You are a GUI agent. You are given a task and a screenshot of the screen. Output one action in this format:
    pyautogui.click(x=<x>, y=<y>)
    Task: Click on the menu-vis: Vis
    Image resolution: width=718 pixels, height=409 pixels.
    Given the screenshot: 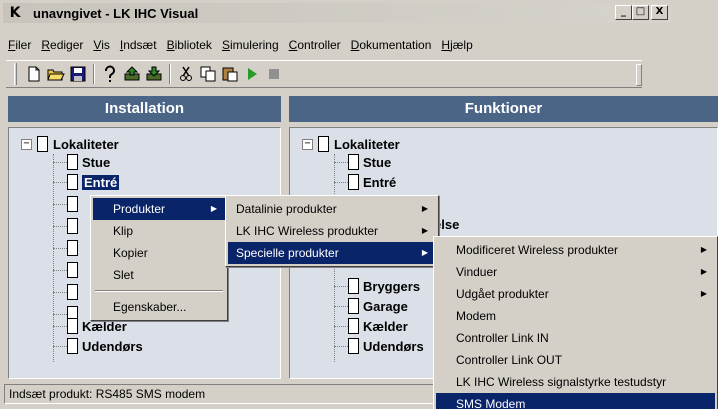 What is the action you would take?
    pyautogui.click(x=101, y=45)
    